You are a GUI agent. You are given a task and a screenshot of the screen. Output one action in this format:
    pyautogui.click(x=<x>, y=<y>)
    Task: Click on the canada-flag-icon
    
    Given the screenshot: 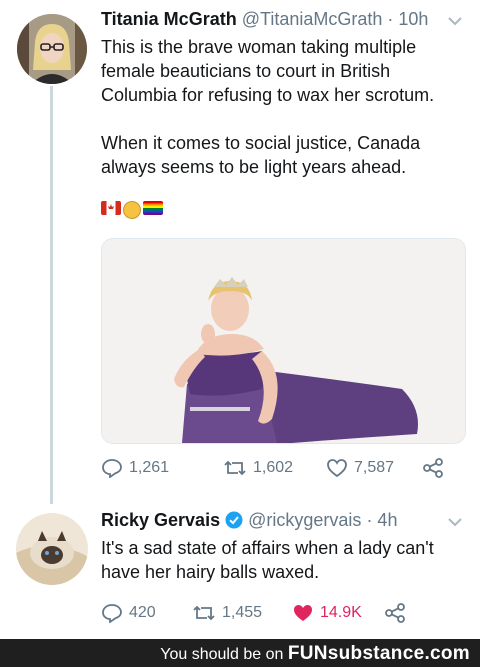 What is the action you would take?
    pyautogui.click(x=111, y=208)
    